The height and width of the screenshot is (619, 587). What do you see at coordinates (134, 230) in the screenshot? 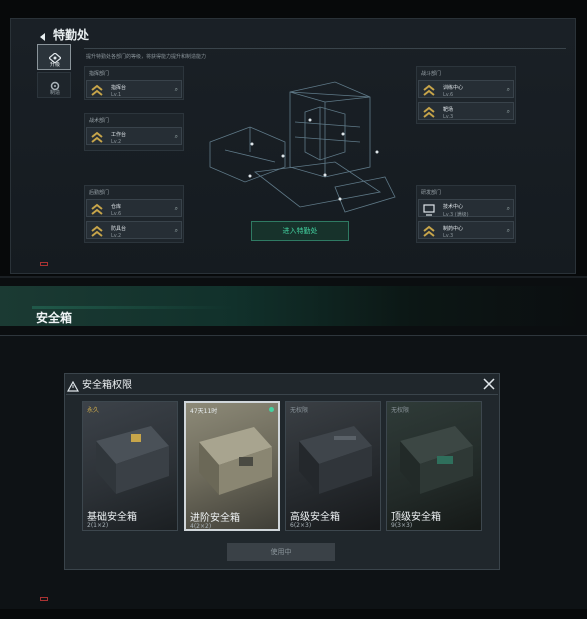
I see `facility-card: 防具台 Lv.2 ⌕` at bounding box center [134, 230].